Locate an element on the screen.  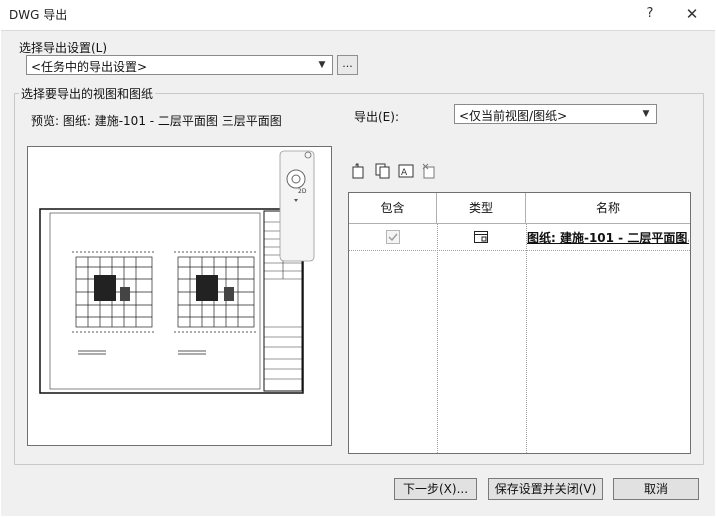
preview-label: 预览: 图纸: 建施-101 - 二层平面图 三层平面图 is located at coordinates (156, 121).